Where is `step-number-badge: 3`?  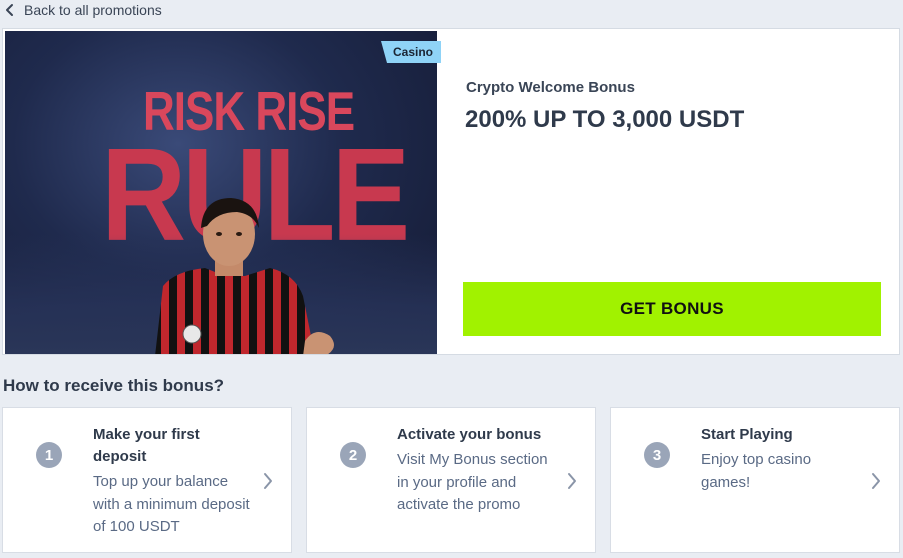
step-number-badge: 3 is located at coordinates (657, 455).